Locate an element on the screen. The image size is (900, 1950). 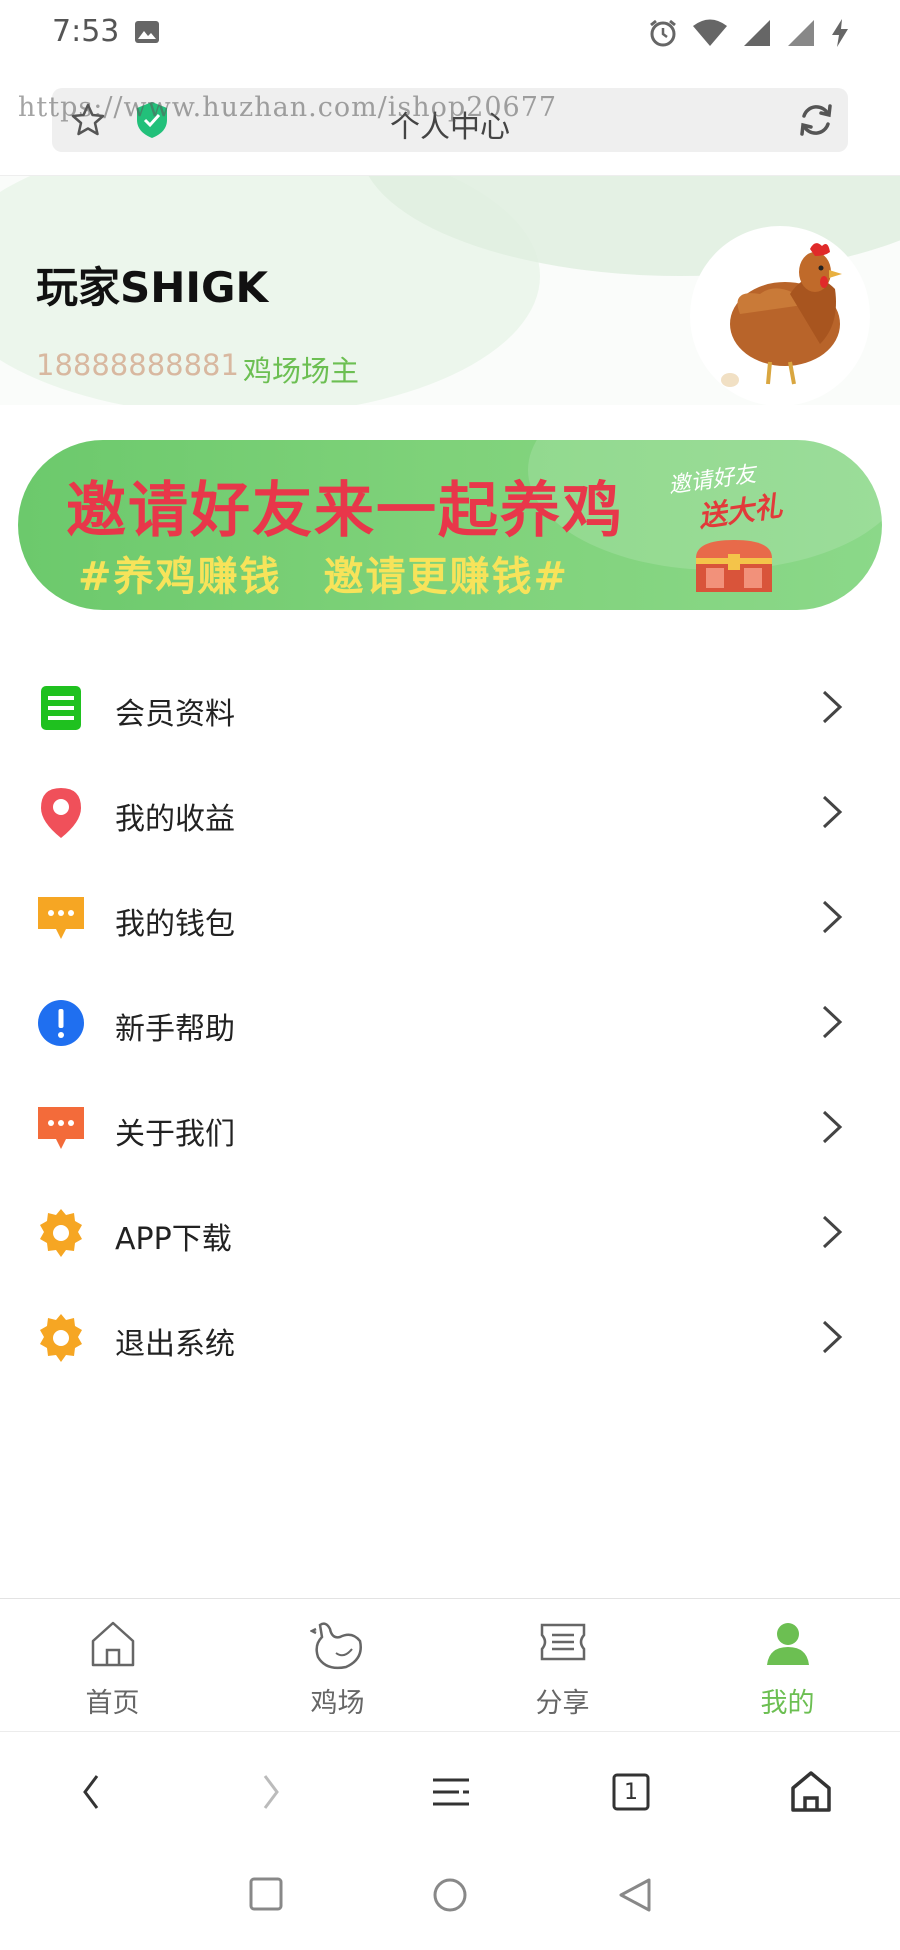
system-navigation-bar is located at coordinates (450, 1898).